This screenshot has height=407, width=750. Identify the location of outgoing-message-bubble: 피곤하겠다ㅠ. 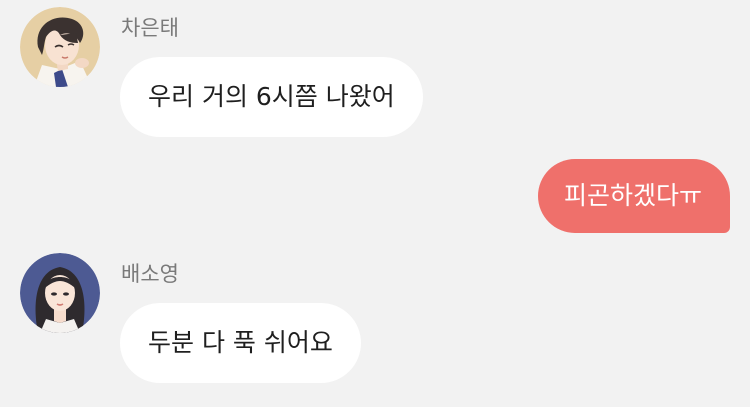
(633, 196).